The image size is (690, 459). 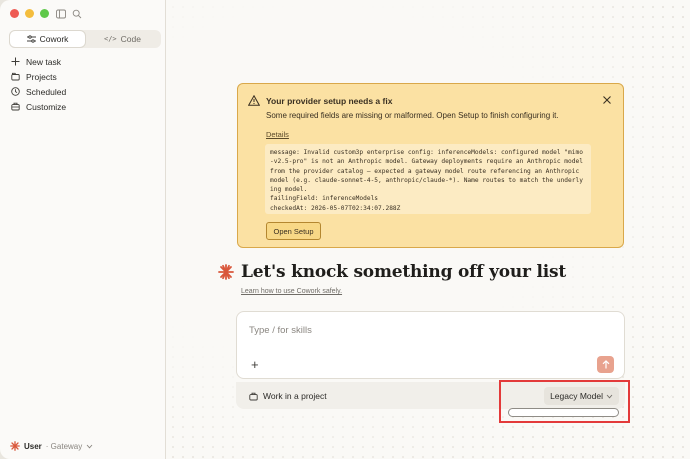 I want to click on user-gateway: · Gateway, so click(x=64, y=446).